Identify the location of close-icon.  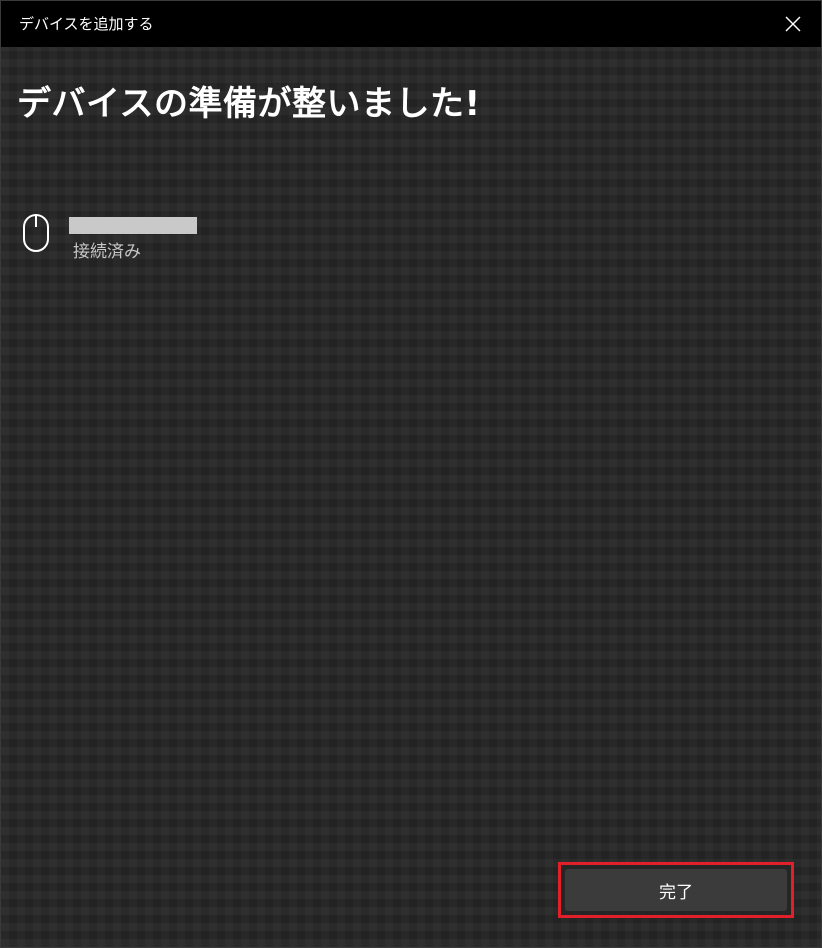
(793, 24).